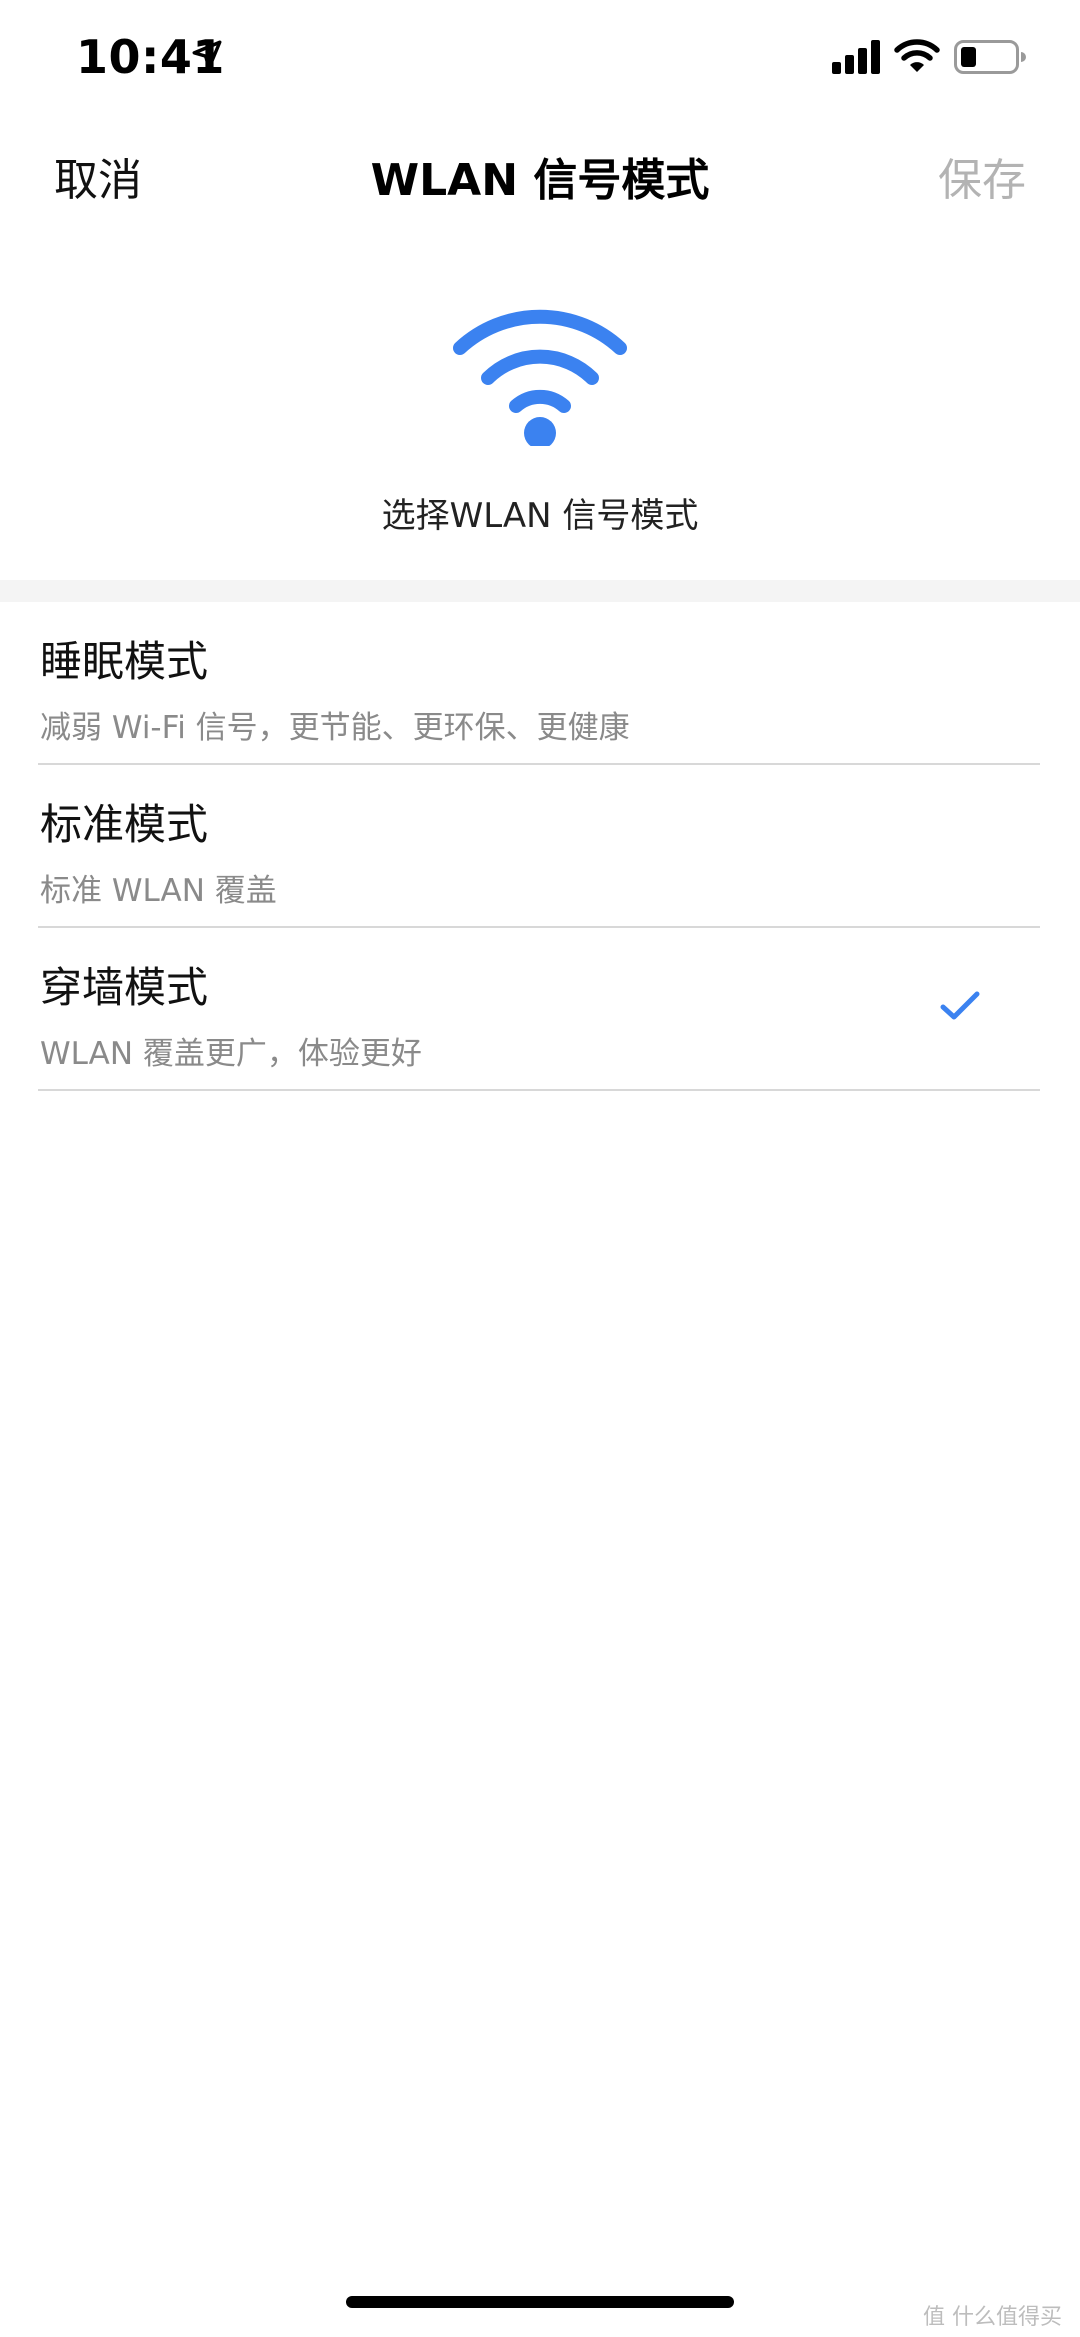  I want to click on navigation-bar: 取消 WLAN 信号模式 保存, so click(540, 175).